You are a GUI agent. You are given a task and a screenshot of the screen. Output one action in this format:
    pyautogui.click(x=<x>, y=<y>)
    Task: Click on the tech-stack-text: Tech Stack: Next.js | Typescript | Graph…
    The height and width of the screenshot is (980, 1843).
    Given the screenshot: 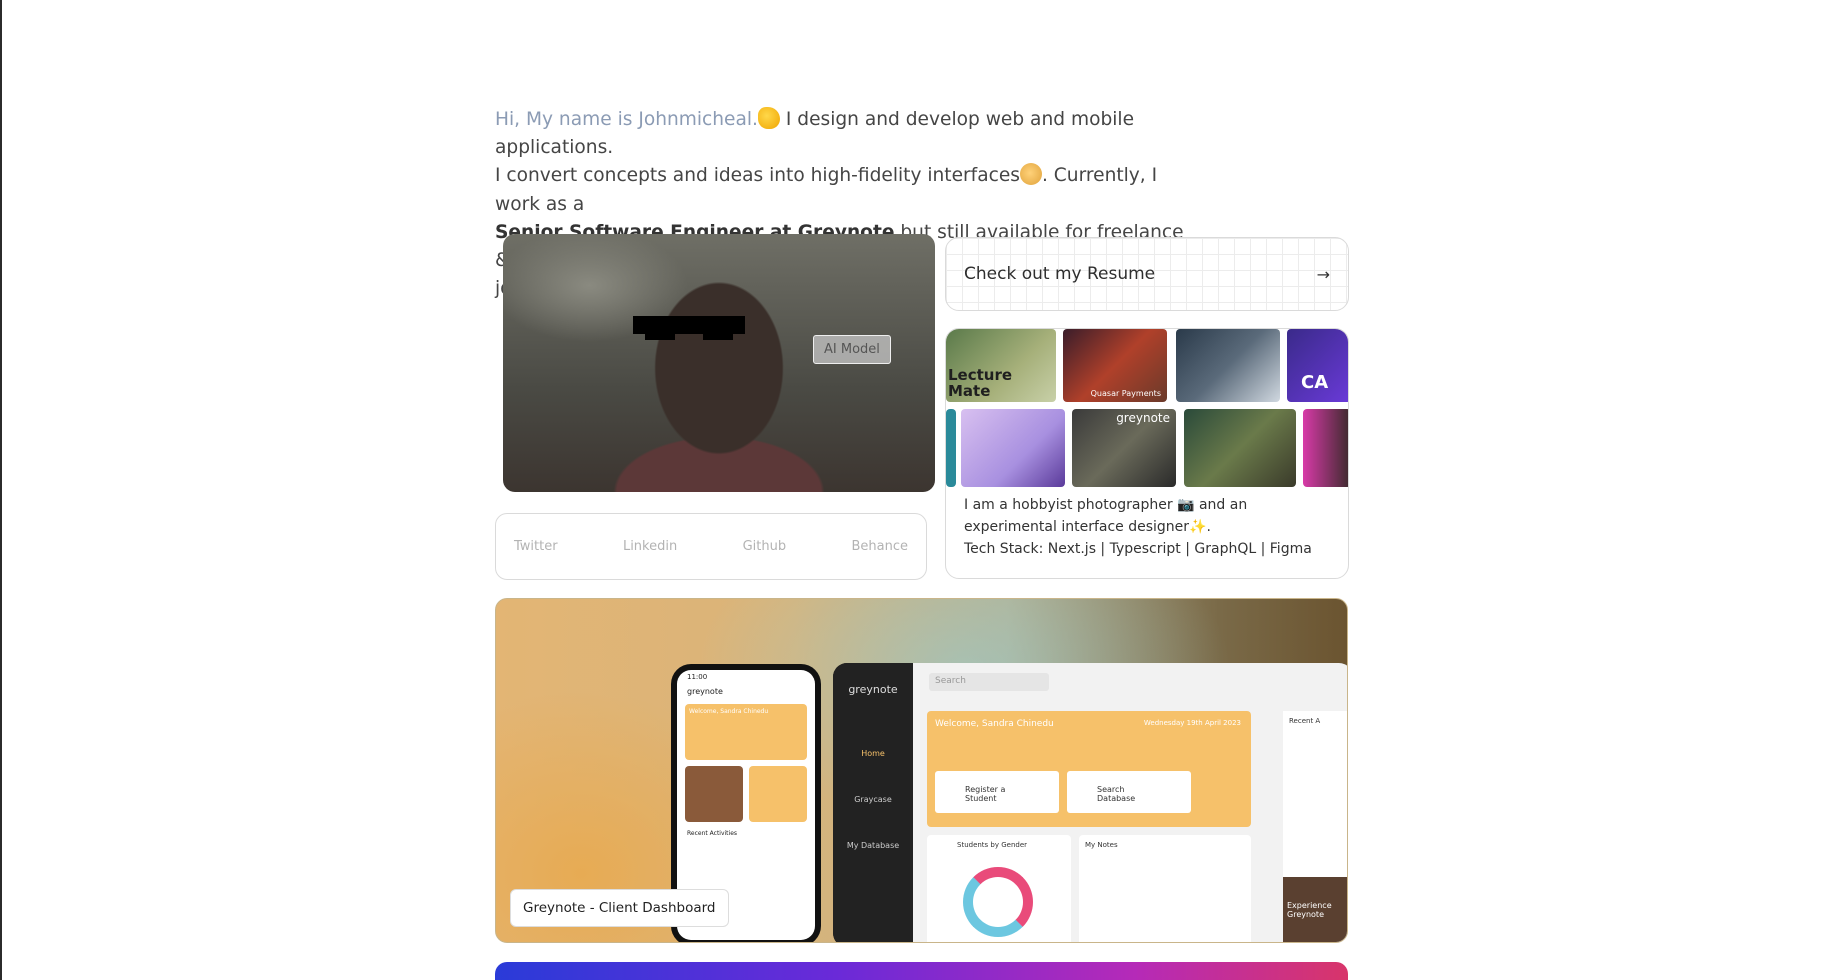 What is the action you would take?
    pyautogui.click(x=1138, y=549)
    